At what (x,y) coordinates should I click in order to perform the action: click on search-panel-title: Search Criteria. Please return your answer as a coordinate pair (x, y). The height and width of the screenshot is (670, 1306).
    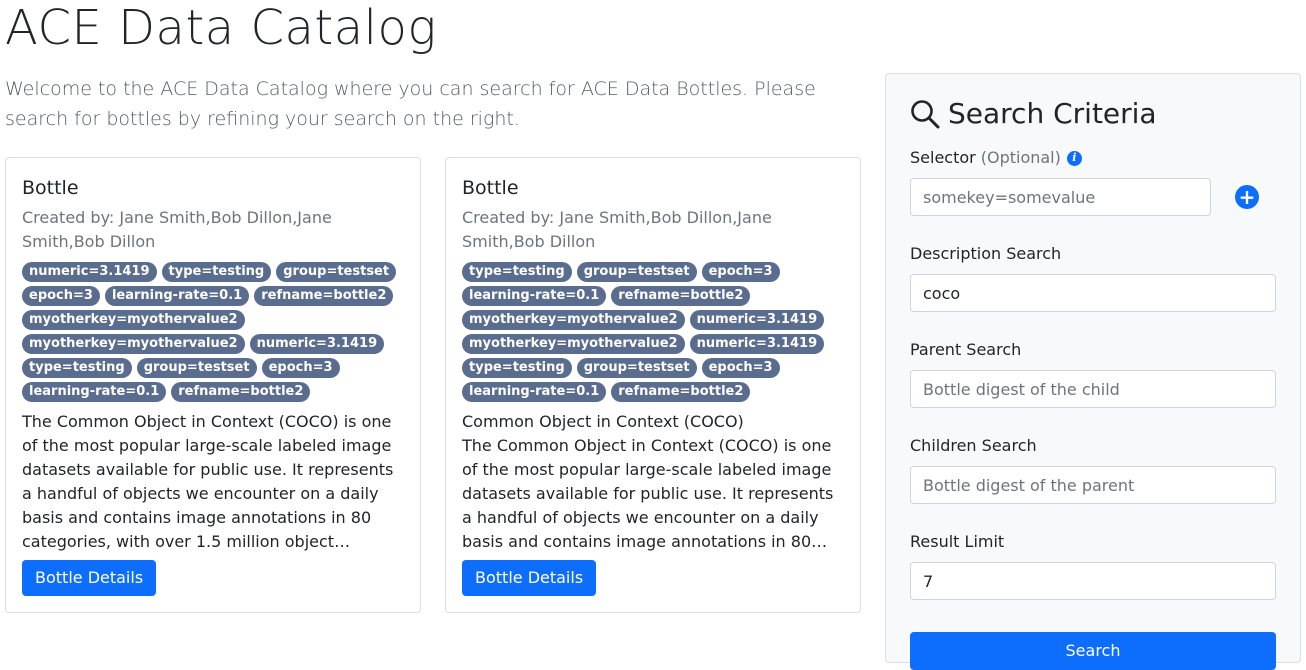
    Looking at the image, I should click on (1093, 114).